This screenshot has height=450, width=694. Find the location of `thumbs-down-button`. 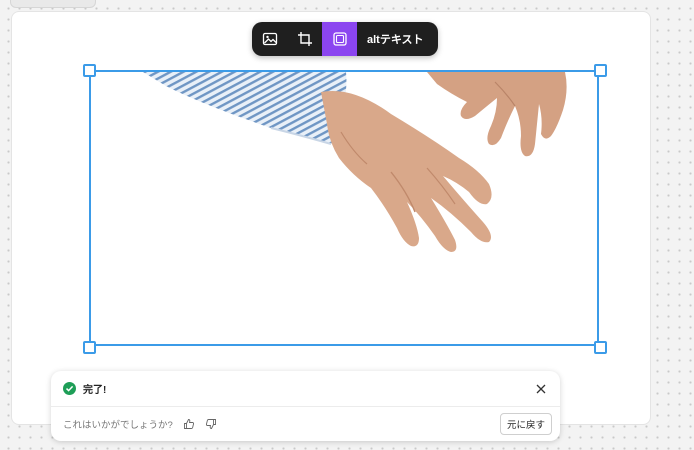

thumbs-down-button is located at coordinates (211, 424).